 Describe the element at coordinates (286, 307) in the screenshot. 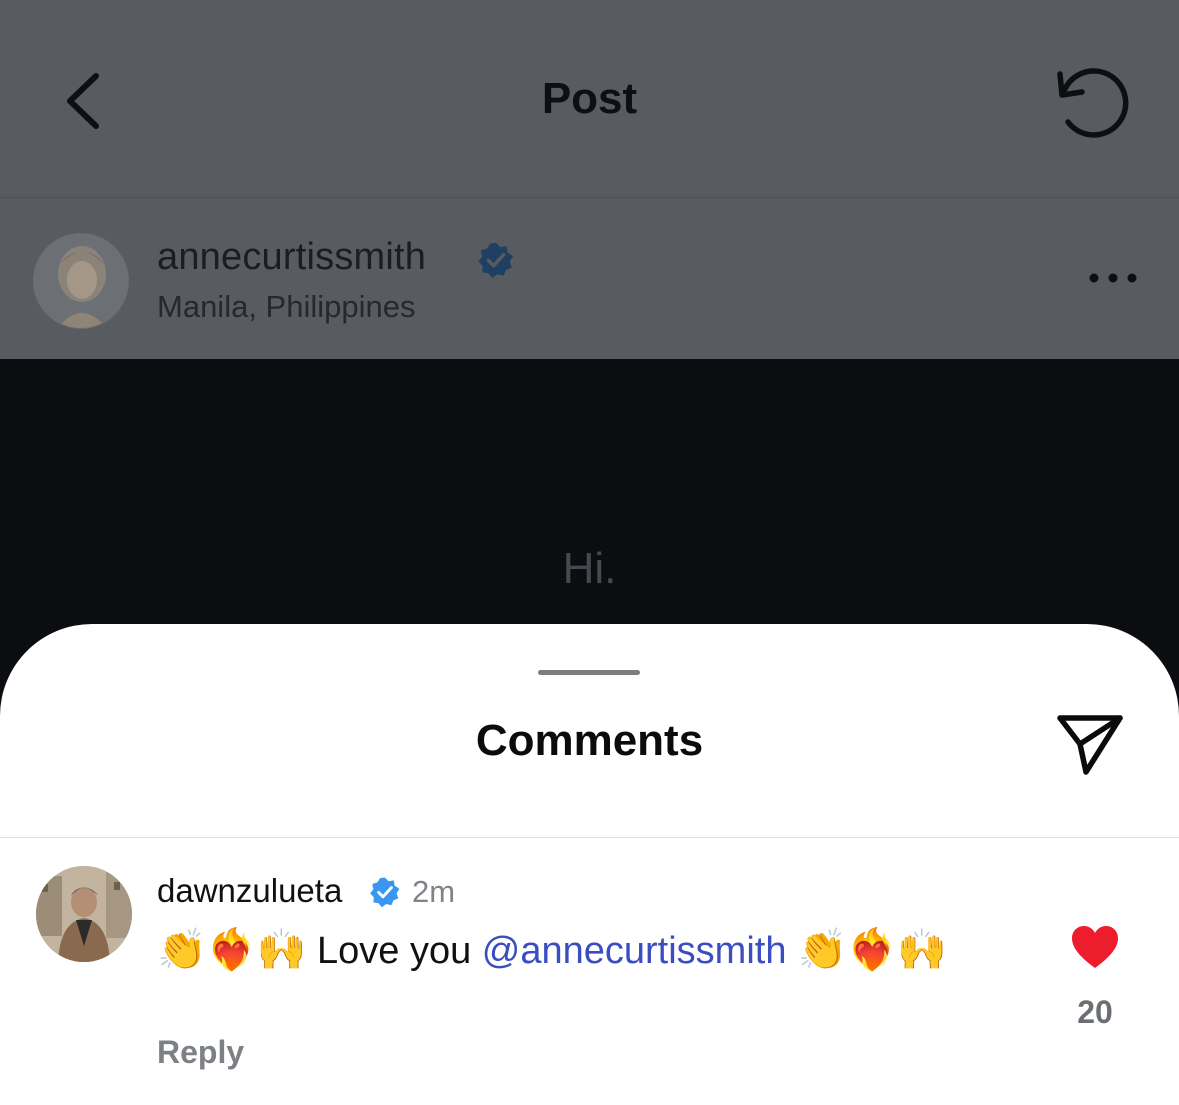

I see `post-location: Manila, Philippines` at that location.